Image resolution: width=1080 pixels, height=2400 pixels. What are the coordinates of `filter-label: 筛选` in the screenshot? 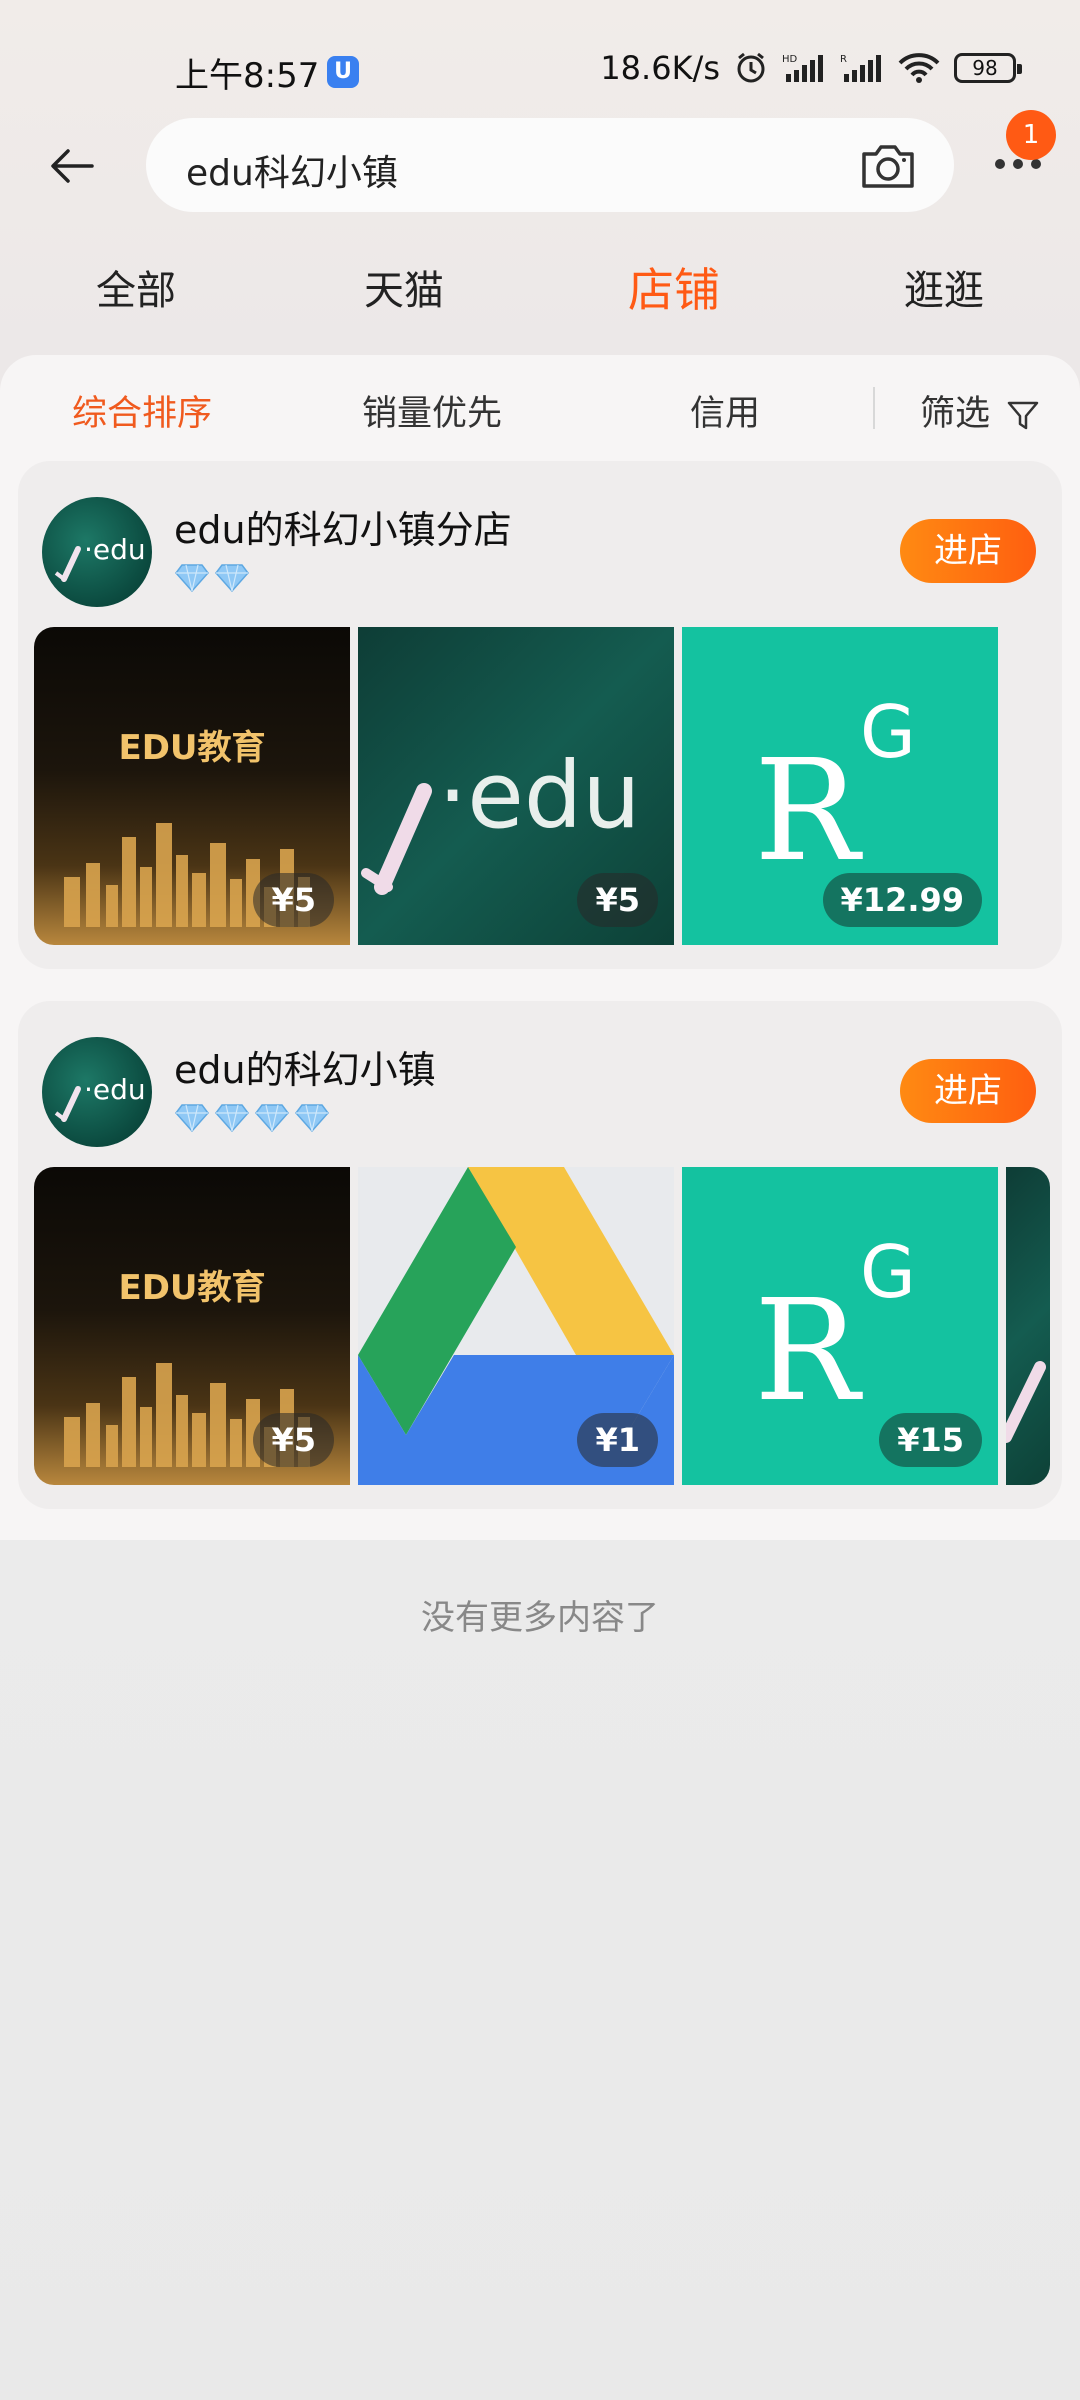 It's located at (955, 414).